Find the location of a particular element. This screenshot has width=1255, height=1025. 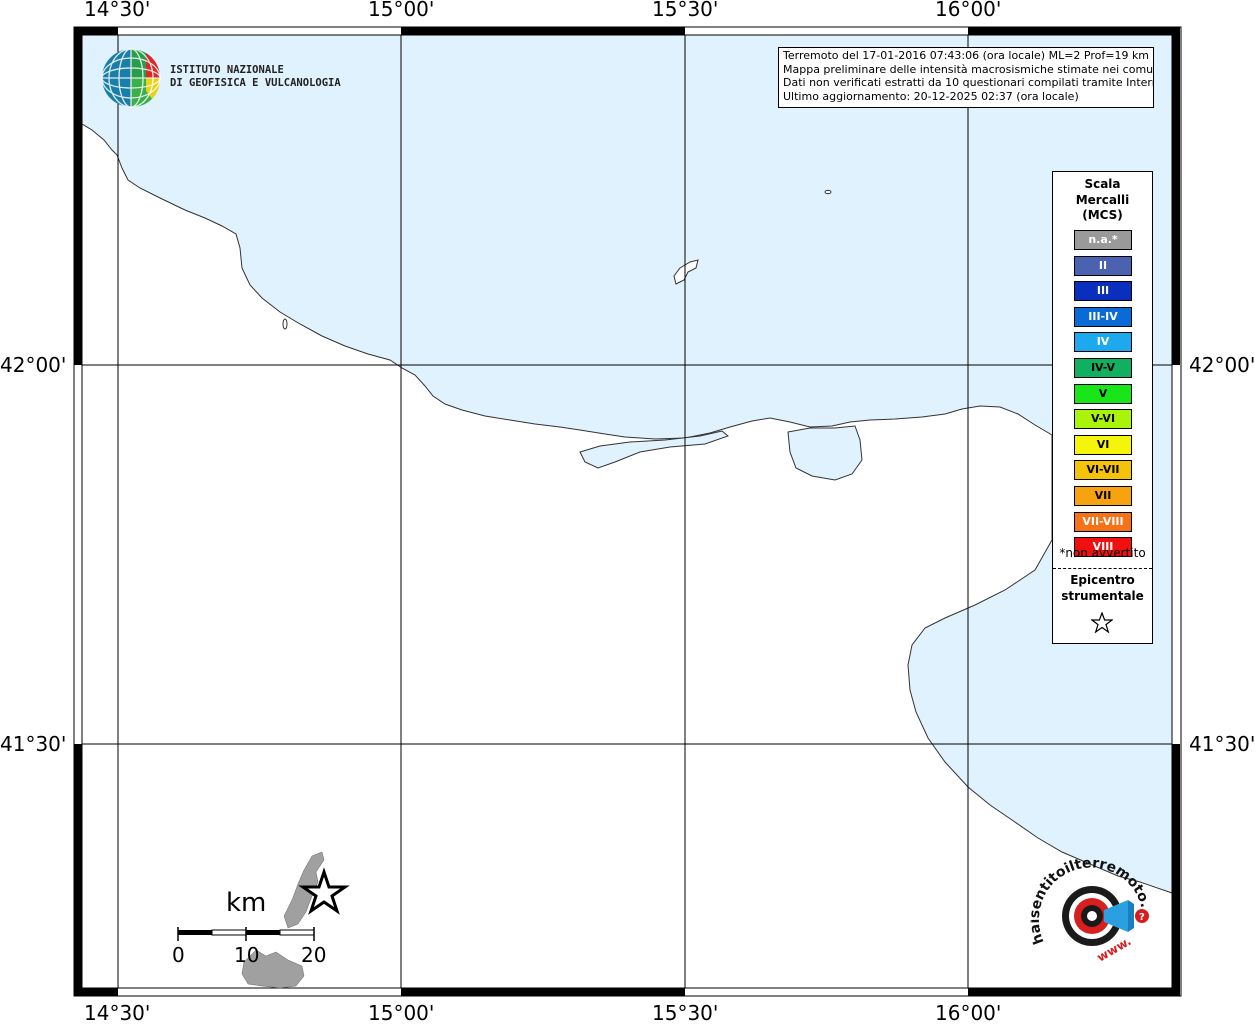

legend-item-0: n.a.* is located at coordinates (1103, 240).